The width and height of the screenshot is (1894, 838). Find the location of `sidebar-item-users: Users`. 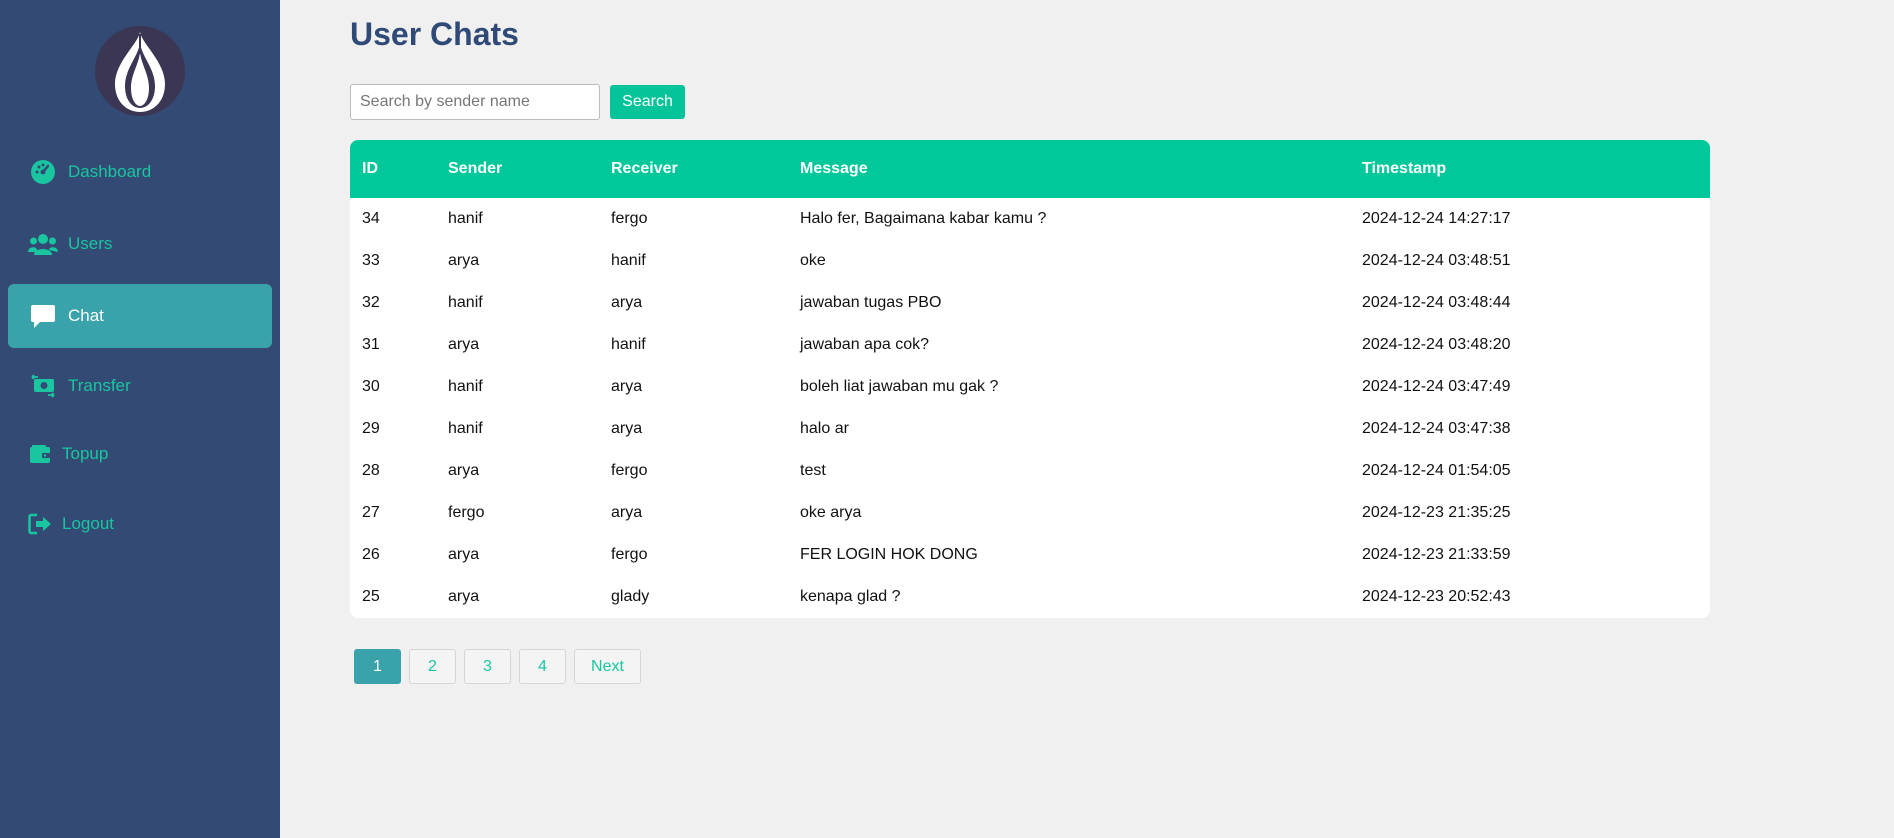

sidebar-item-users: Users is located at coordinates (140, 244).